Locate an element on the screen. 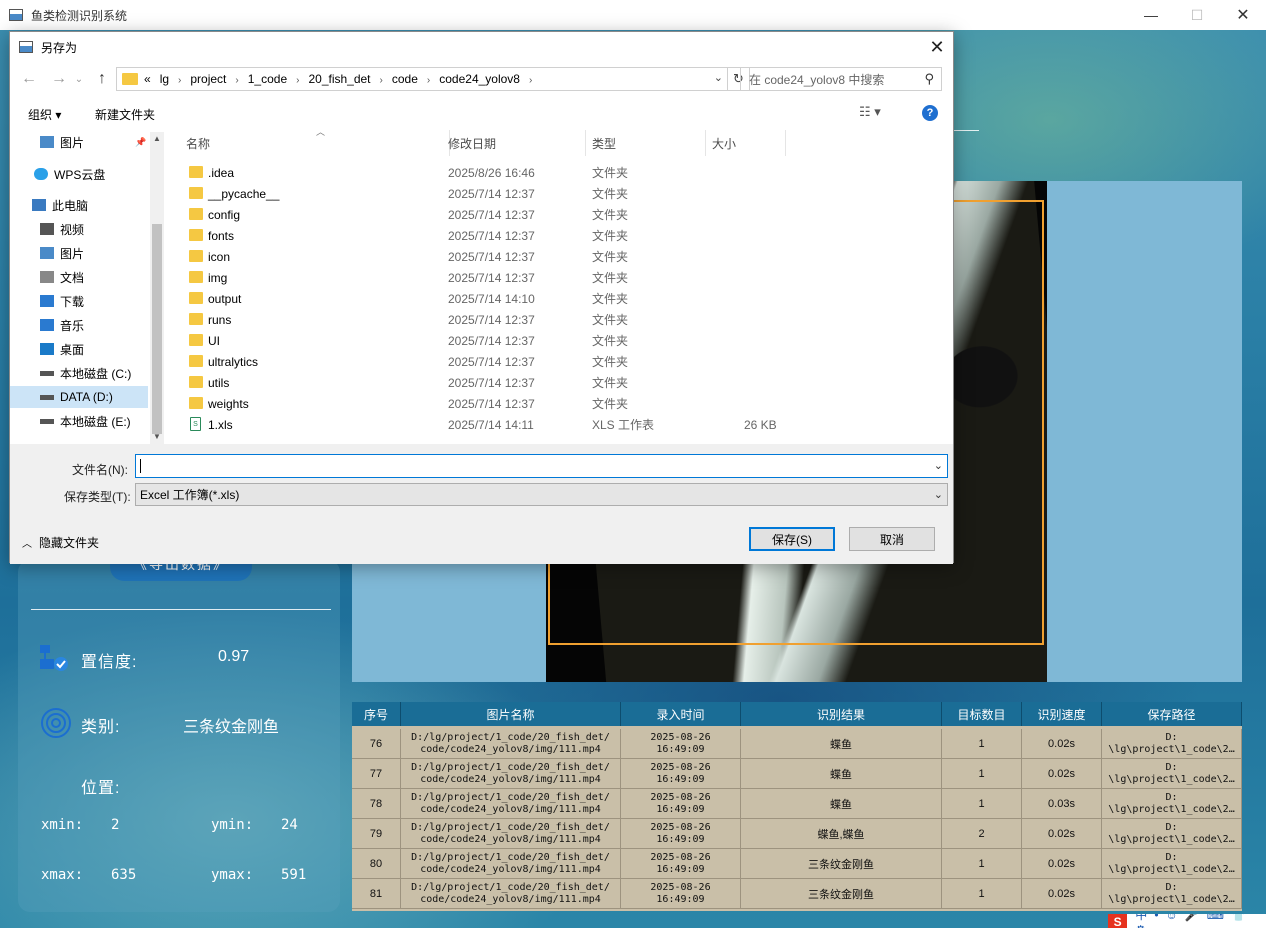 Image resolution: width=1266 pixels, height=928 pixels. scroll-thumb is located at coordinates (157, 329).